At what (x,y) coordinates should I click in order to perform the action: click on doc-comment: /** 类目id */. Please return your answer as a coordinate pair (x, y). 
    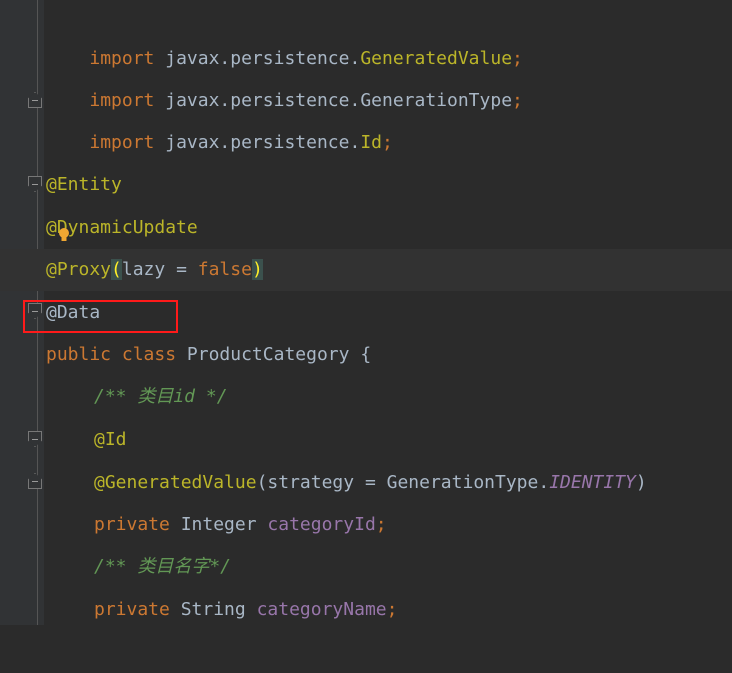
    Looking at the image, I should click on (161, 396).